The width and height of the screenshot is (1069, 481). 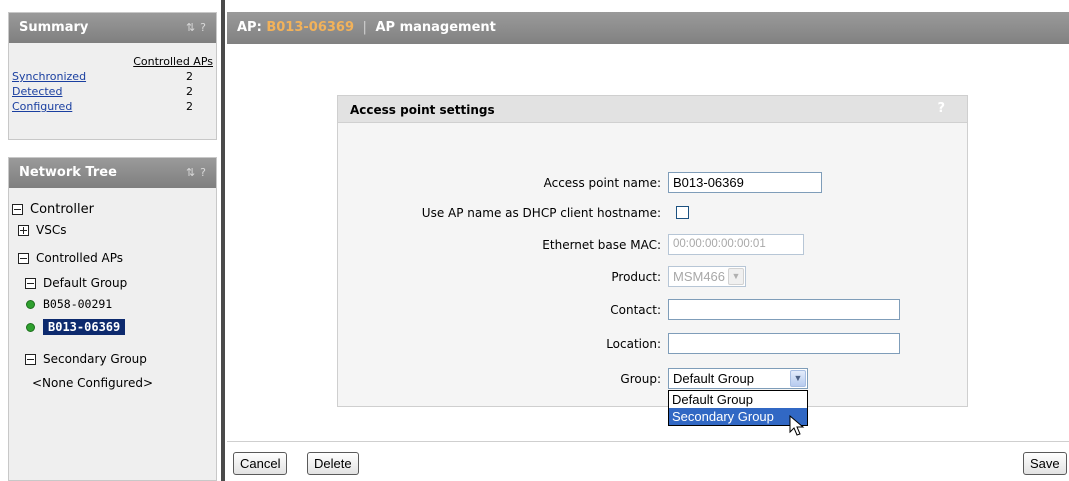 What do you see at coordinates (713, 378) in the screenshot?
I see `group-value: Default Group` at bounding box center [713, 378].